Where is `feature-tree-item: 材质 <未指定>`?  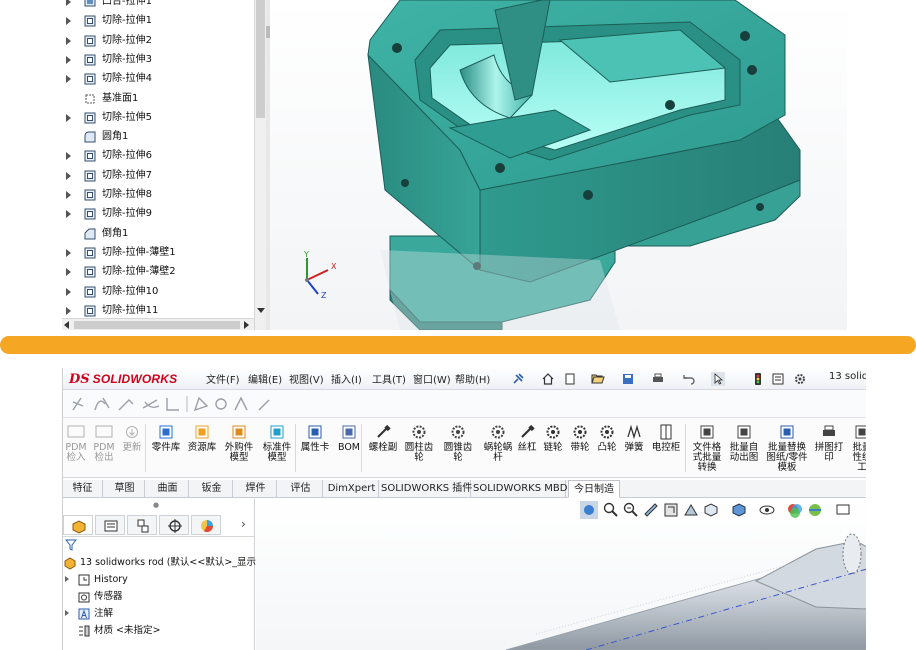 feature-tree-item: 材质 <未指定> is located at coordinates (158, 631).